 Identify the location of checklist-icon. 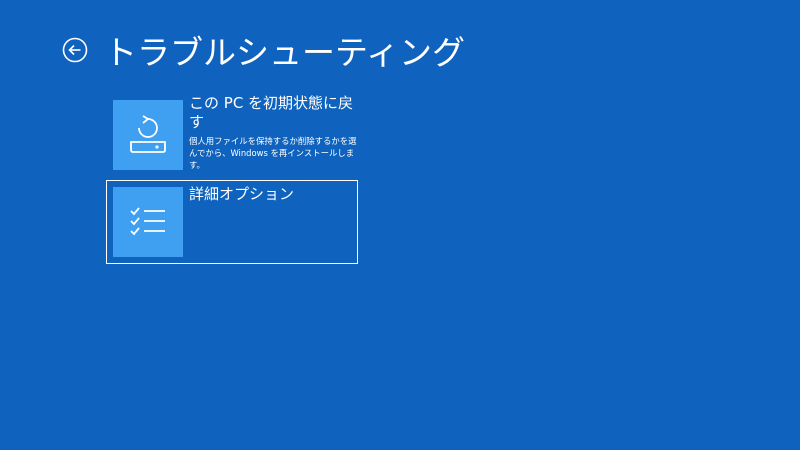
(147, 221).